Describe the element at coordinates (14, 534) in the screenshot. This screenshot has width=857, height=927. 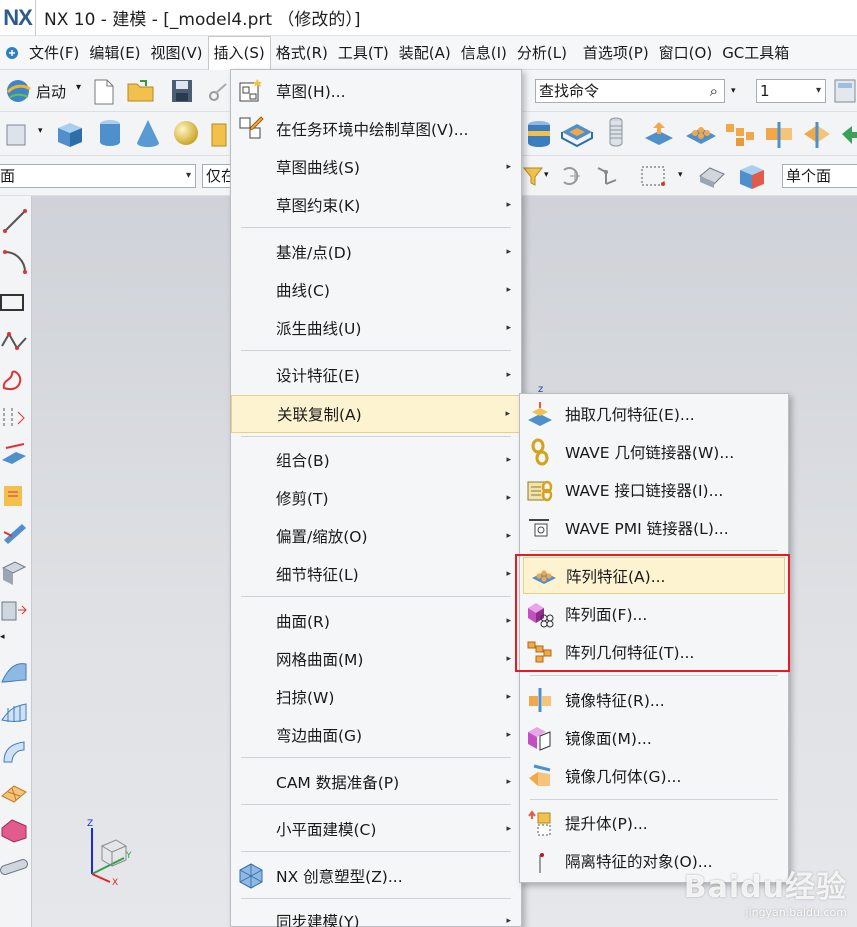
I see `sweep-curve-icon` at that location.